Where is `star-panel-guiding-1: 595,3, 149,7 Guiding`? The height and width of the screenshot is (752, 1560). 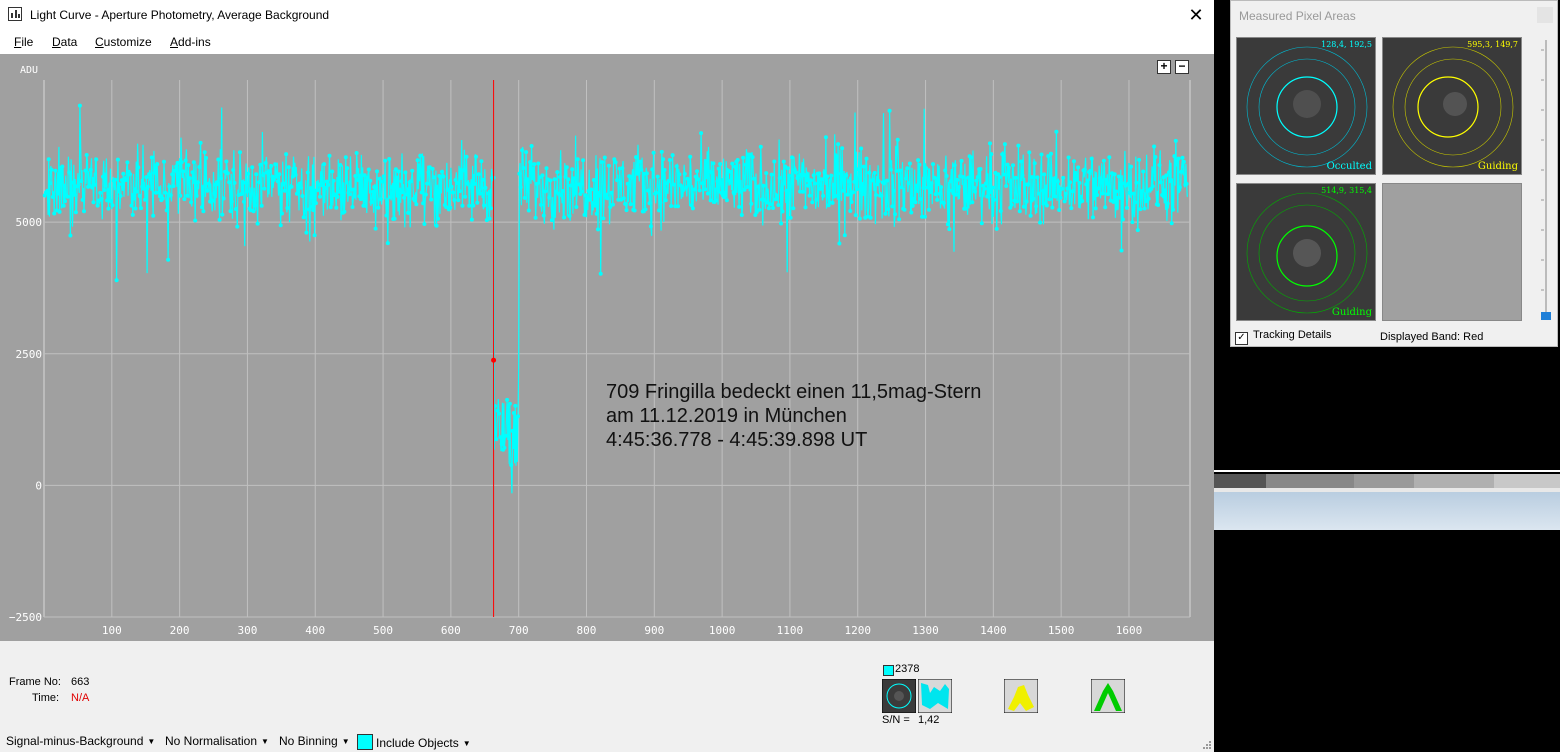
star-panel-guiding-1: 595,3, 149,7 Guiding is located at coordinates (1452, 106).